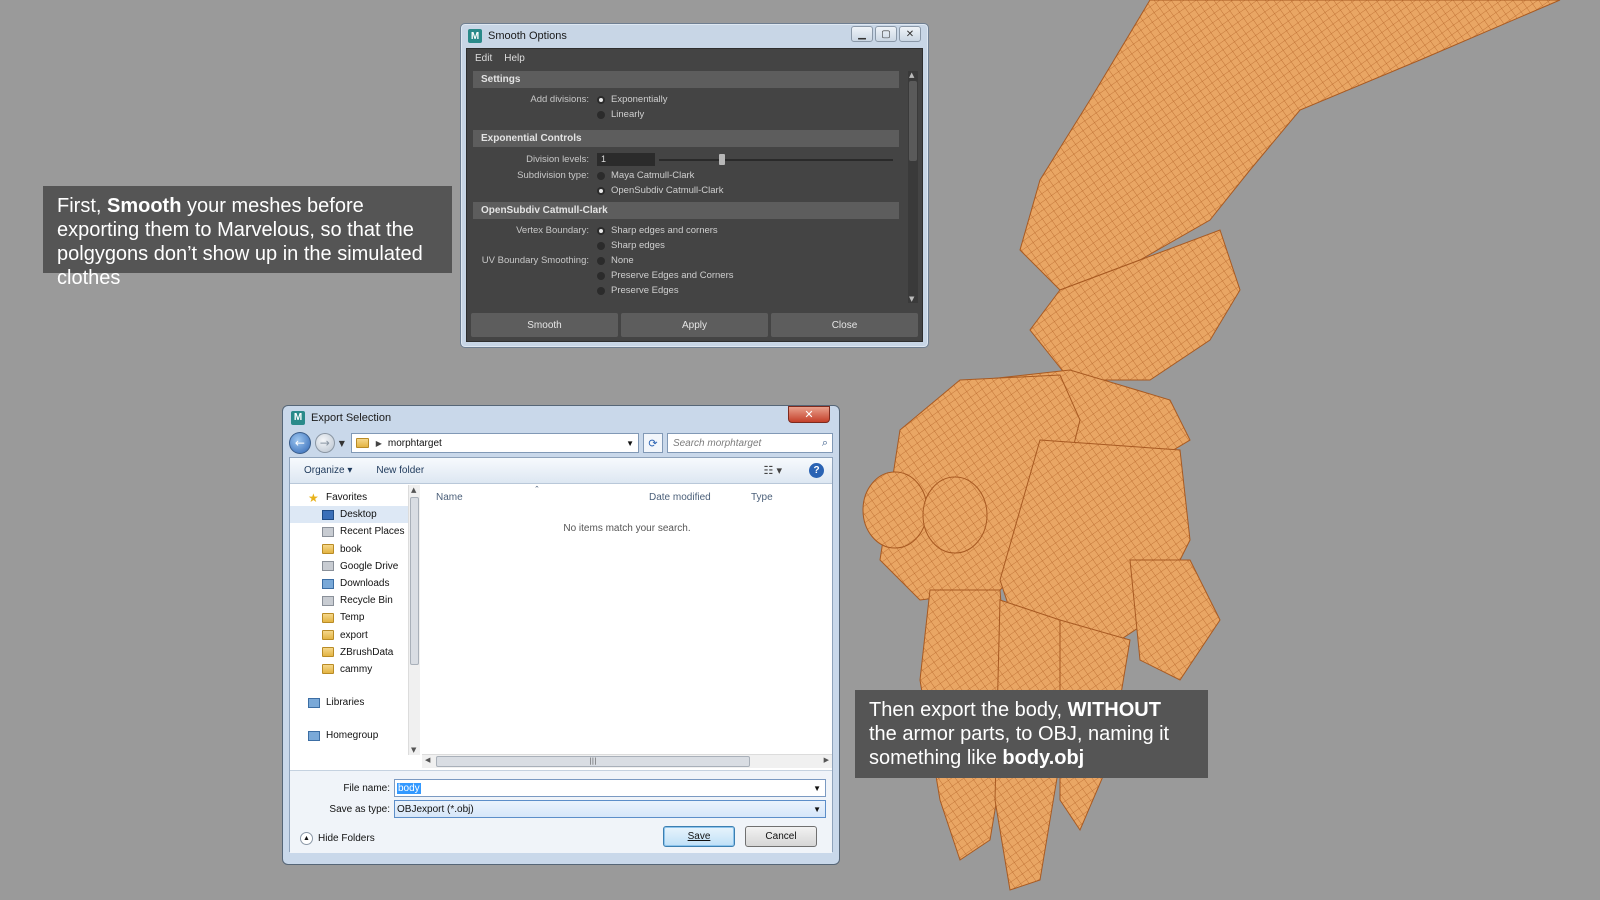  Describe the element at coordinates (817, 809) in the screenshot. I see `save-as-type-dropdown-icon: ▼` at that location.